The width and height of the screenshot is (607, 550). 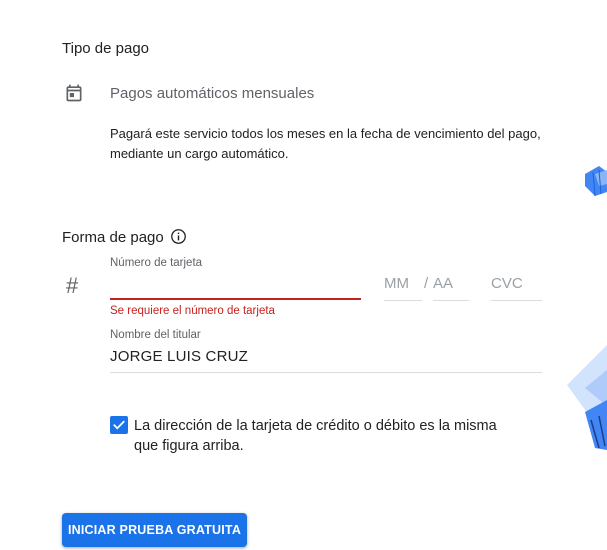 I want to click on card-number-label: Número de tarjeta, so click(x=156, y=263).